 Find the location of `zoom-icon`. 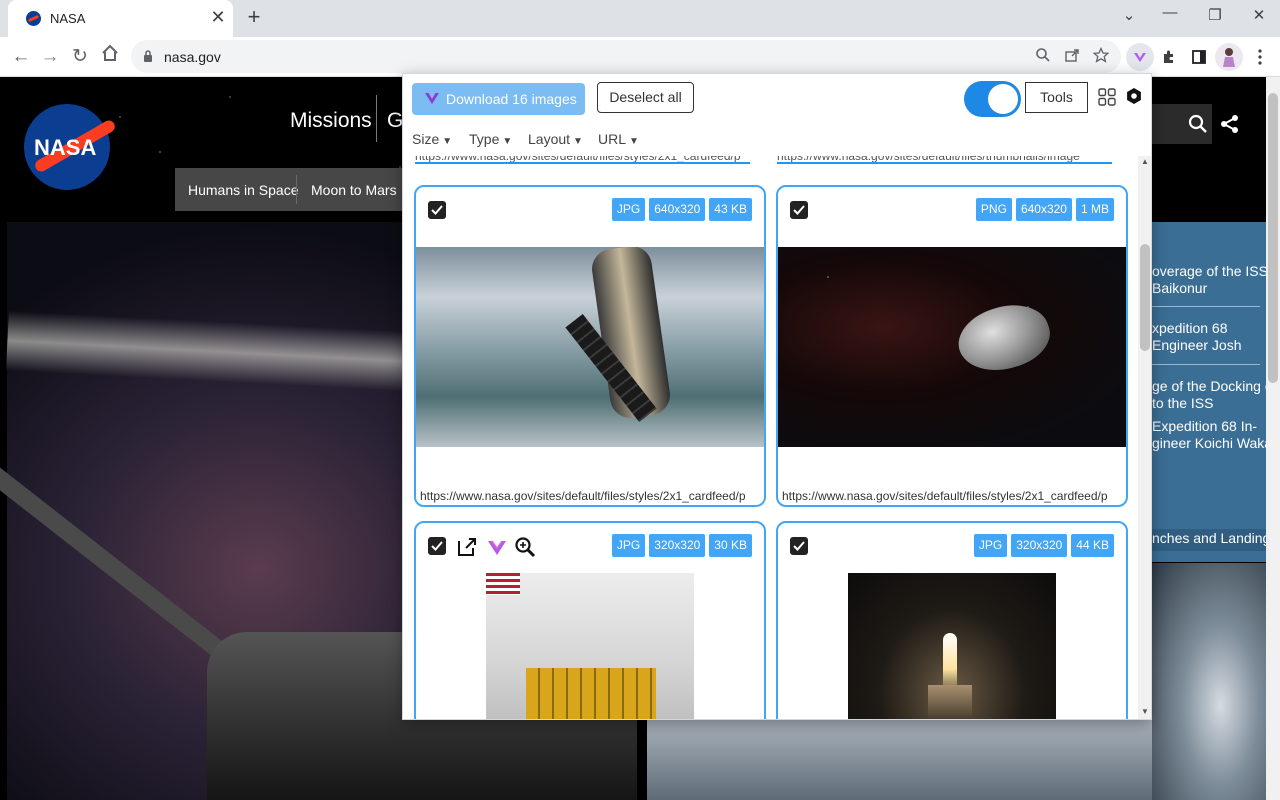

zoom-icon is located at coordinates (525, 547).